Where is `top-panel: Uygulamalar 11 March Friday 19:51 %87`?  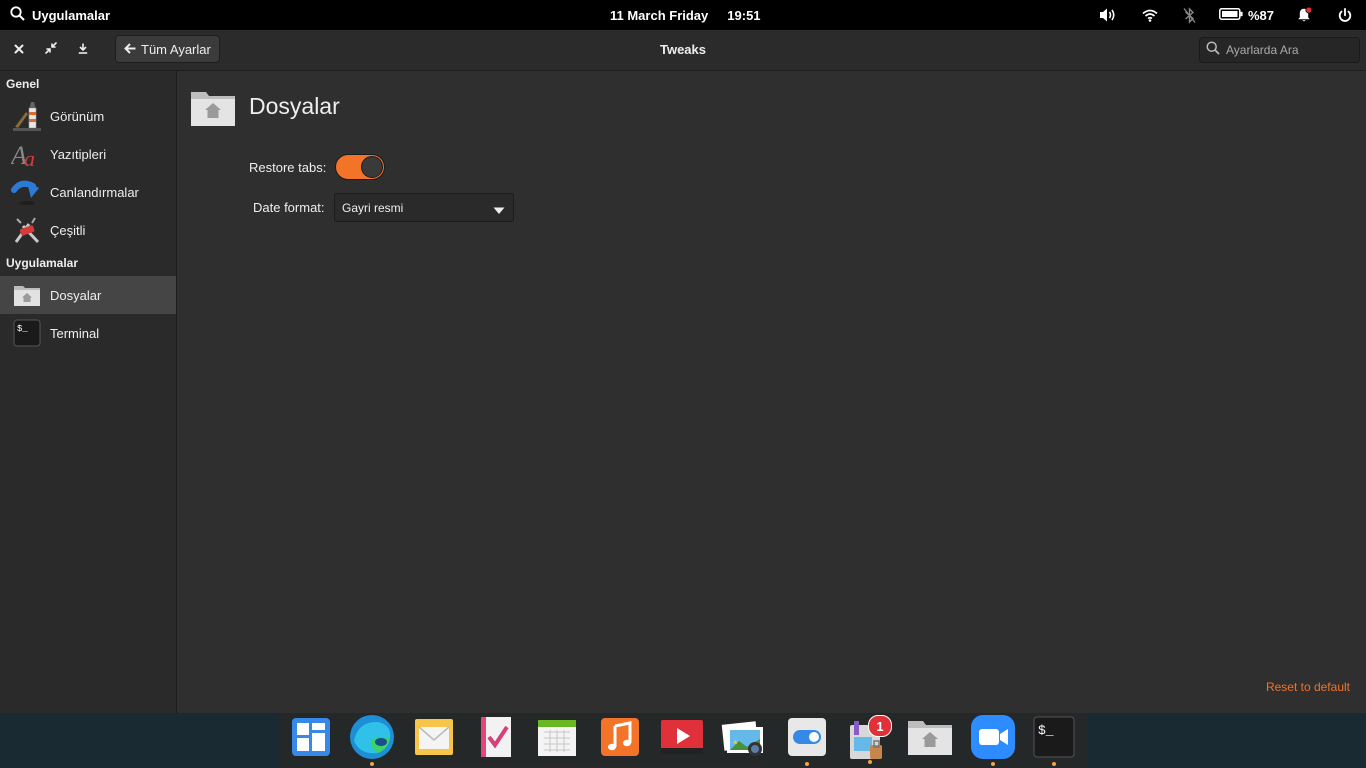
top-panel: Uygulamalar 11 March Friday 19:51 %87 is located at coordinates (683, 15).